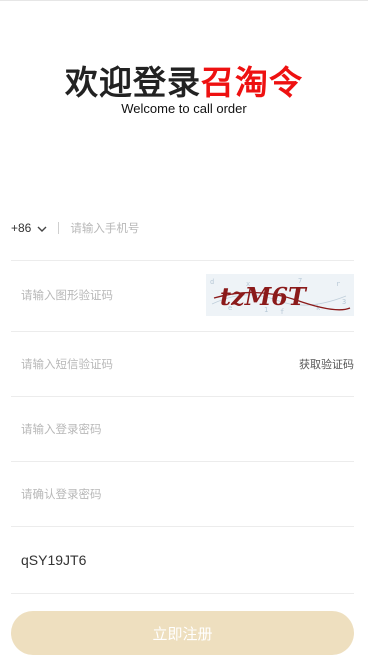  I want to click on password-input, so click(131, 429).